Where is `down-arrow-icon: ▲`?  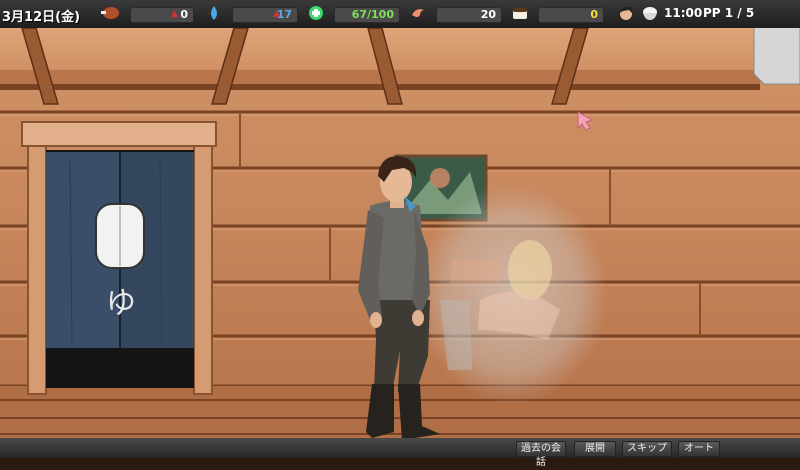 down-arrow-icon: ▲ is located at coordinates (174, 14).